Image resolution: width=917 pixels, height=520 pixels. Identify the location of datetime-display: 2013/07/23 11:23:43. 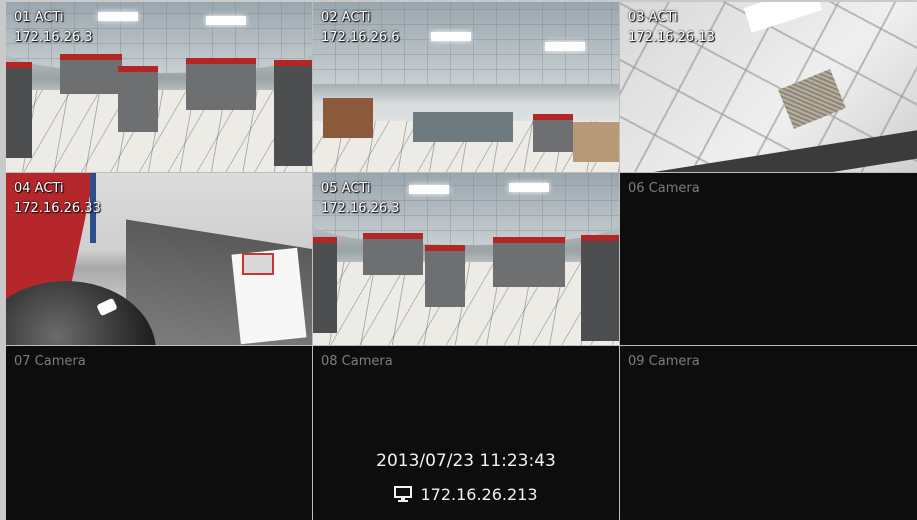
(466, 461).